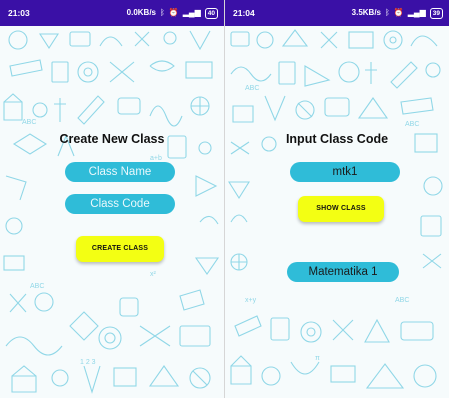 Image resolution: width=449 pixels, height=398 pixels. What do you see at coordinates (244, 13) in the screenshot?
I see `status-time: 21:04` at bounding box center [244, 13].